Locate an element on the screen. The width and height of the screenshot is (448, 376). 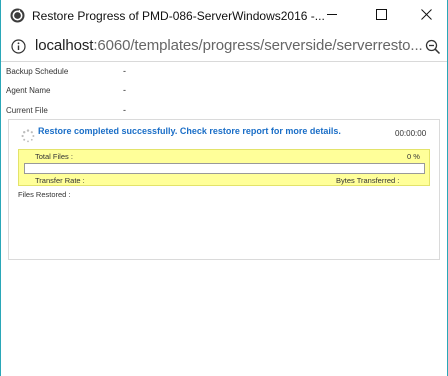
backup-schedule-label: Backup Schedule is located at coordinates (37, 71).